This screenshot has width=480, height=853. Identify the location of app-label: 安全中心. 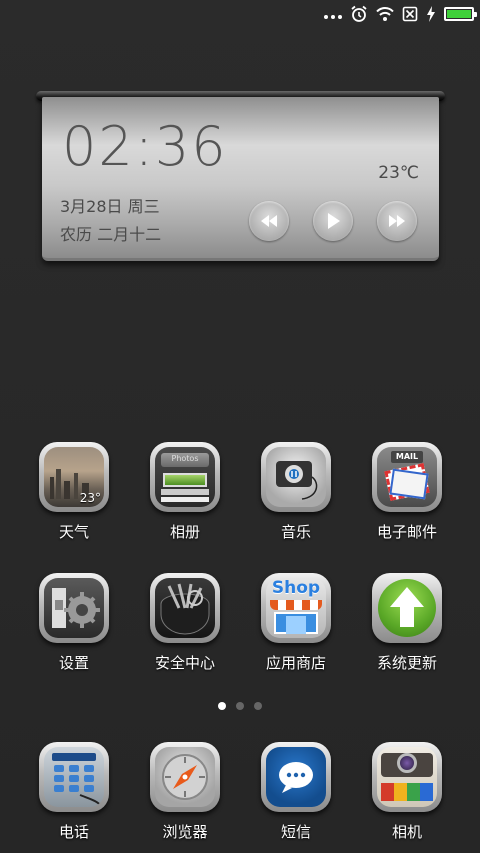
(184, 663).